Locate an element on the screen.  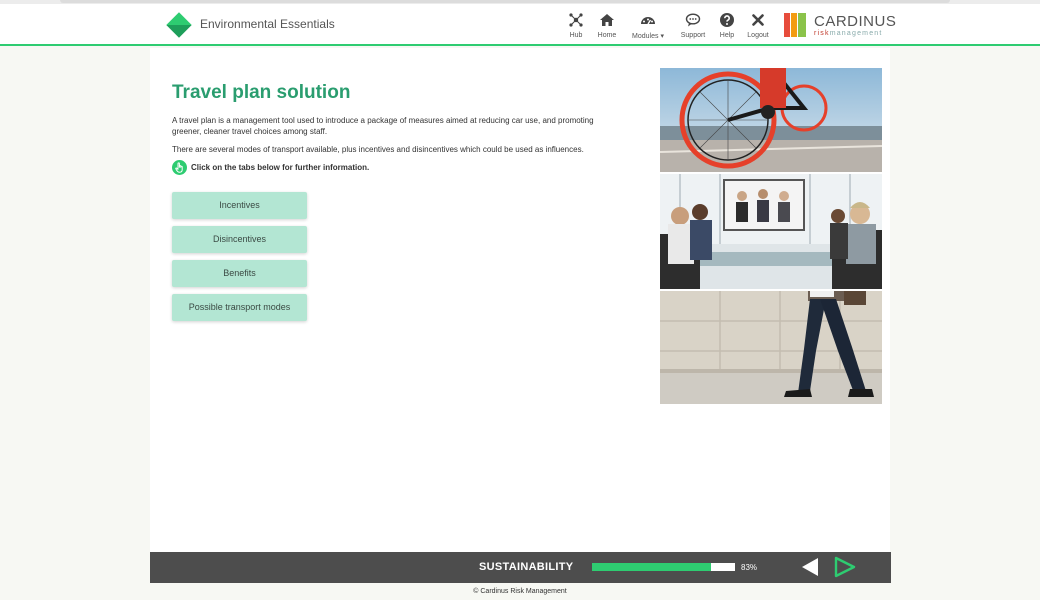
nav-support: Support is located at coordinates (693, 25).